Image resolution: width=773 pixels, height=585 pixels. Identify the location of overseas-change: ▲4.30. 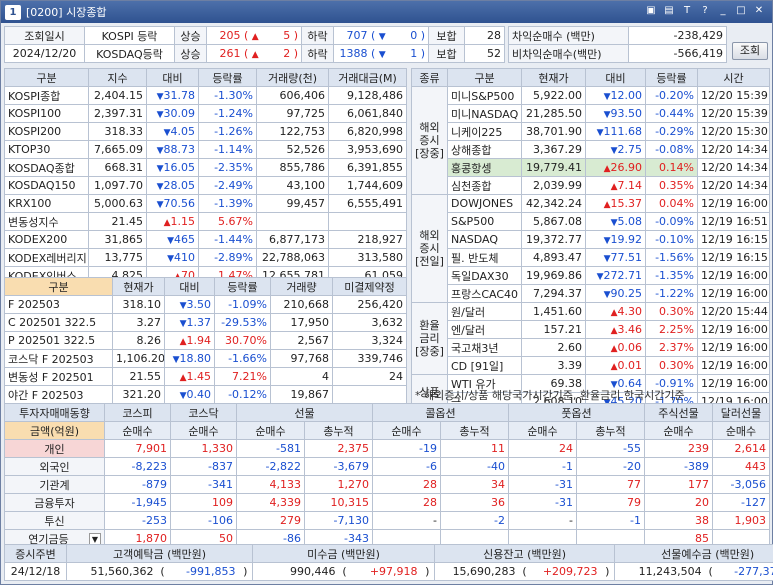
(615, 311).